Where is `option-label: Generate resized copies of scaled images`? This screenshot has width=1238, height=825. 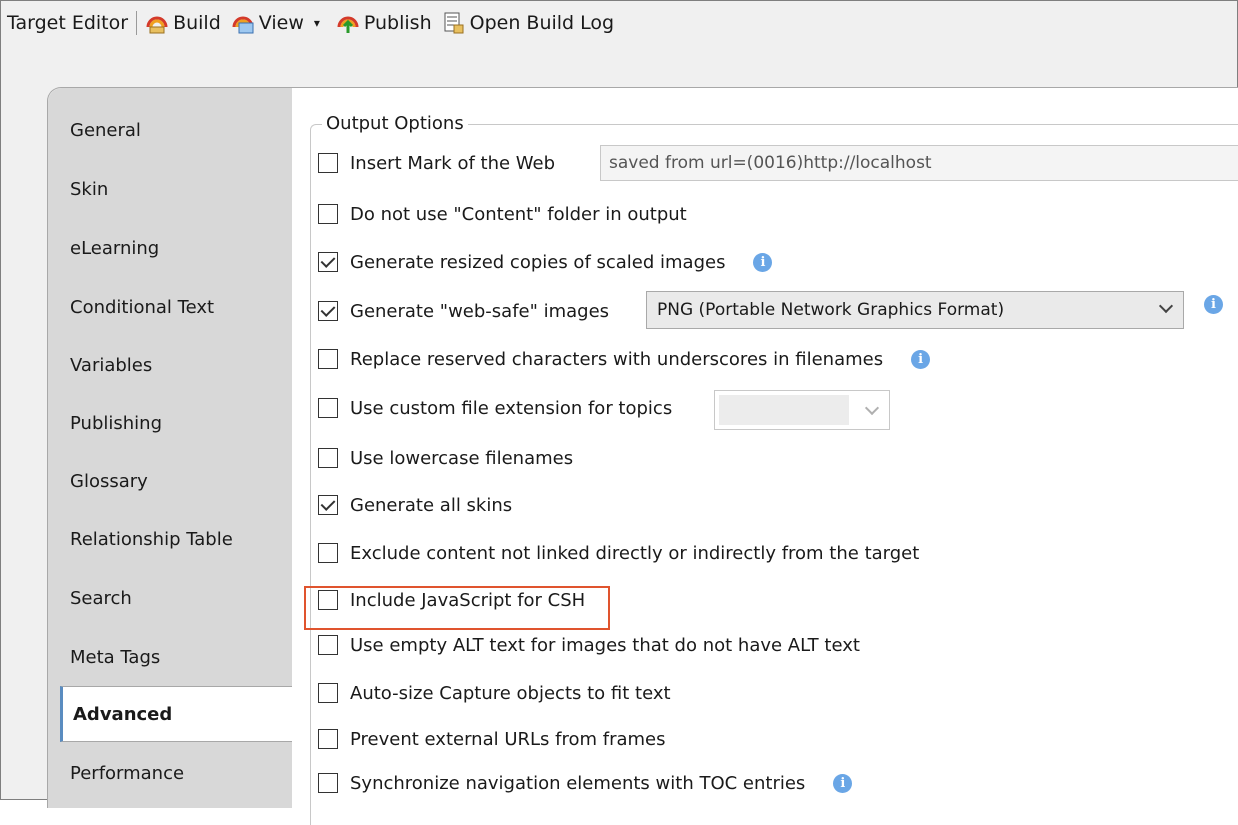 option-label: Generate resized copies of scaled images is located at coordinates (538, 262).